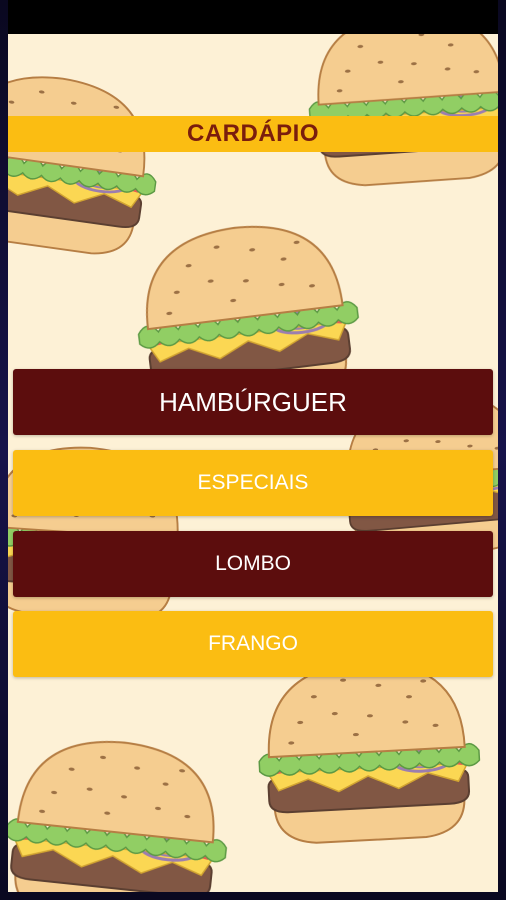 The height and width of the screenshot is (900, 506). What do you see at coordinates (253, 402) in the screenshot?
I see `menu-button-hamburguer: HAMBÚRGUER` at bounding box center [253, 402].